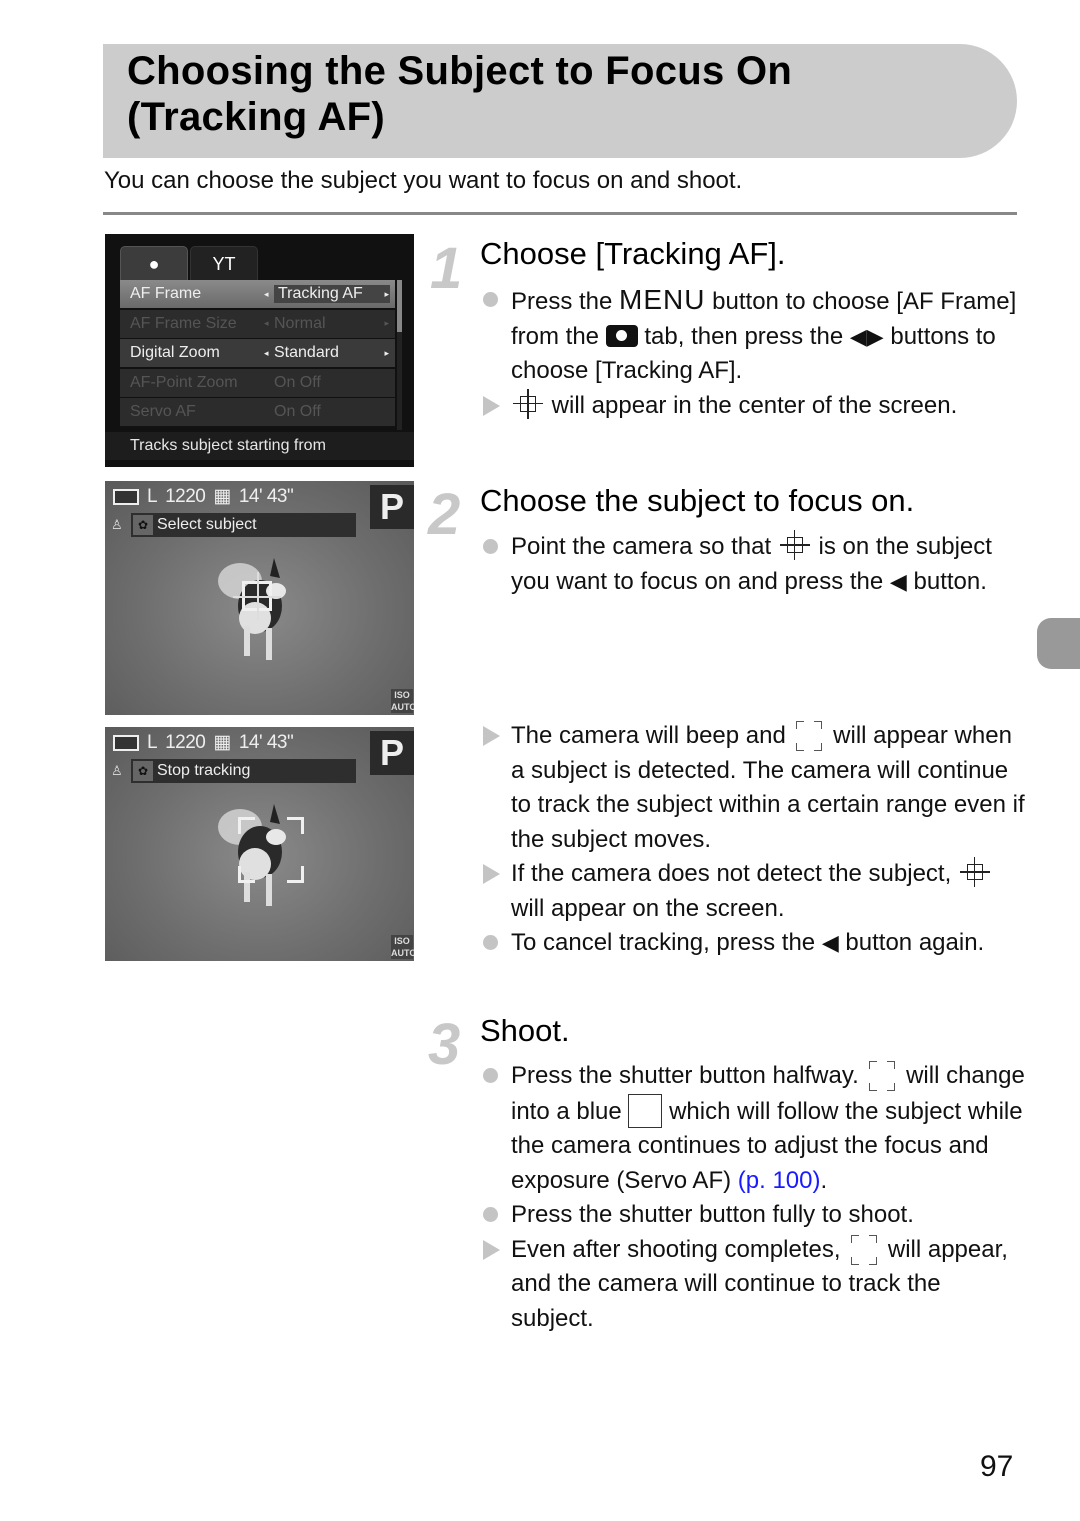  I want to click on step-number-2: 2, so click(444, 514).